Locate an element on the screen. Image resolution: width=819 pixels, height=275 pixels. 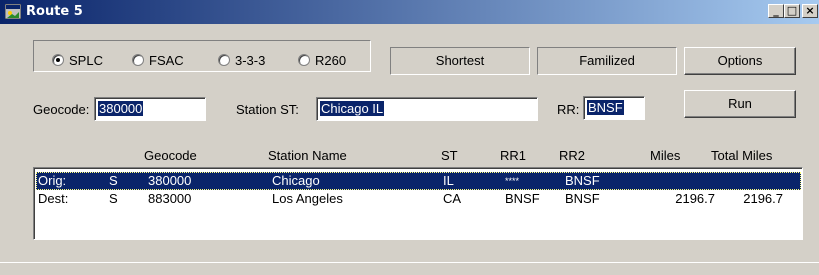
cell-rr1: BNSF is located at coordinates (522, 198).